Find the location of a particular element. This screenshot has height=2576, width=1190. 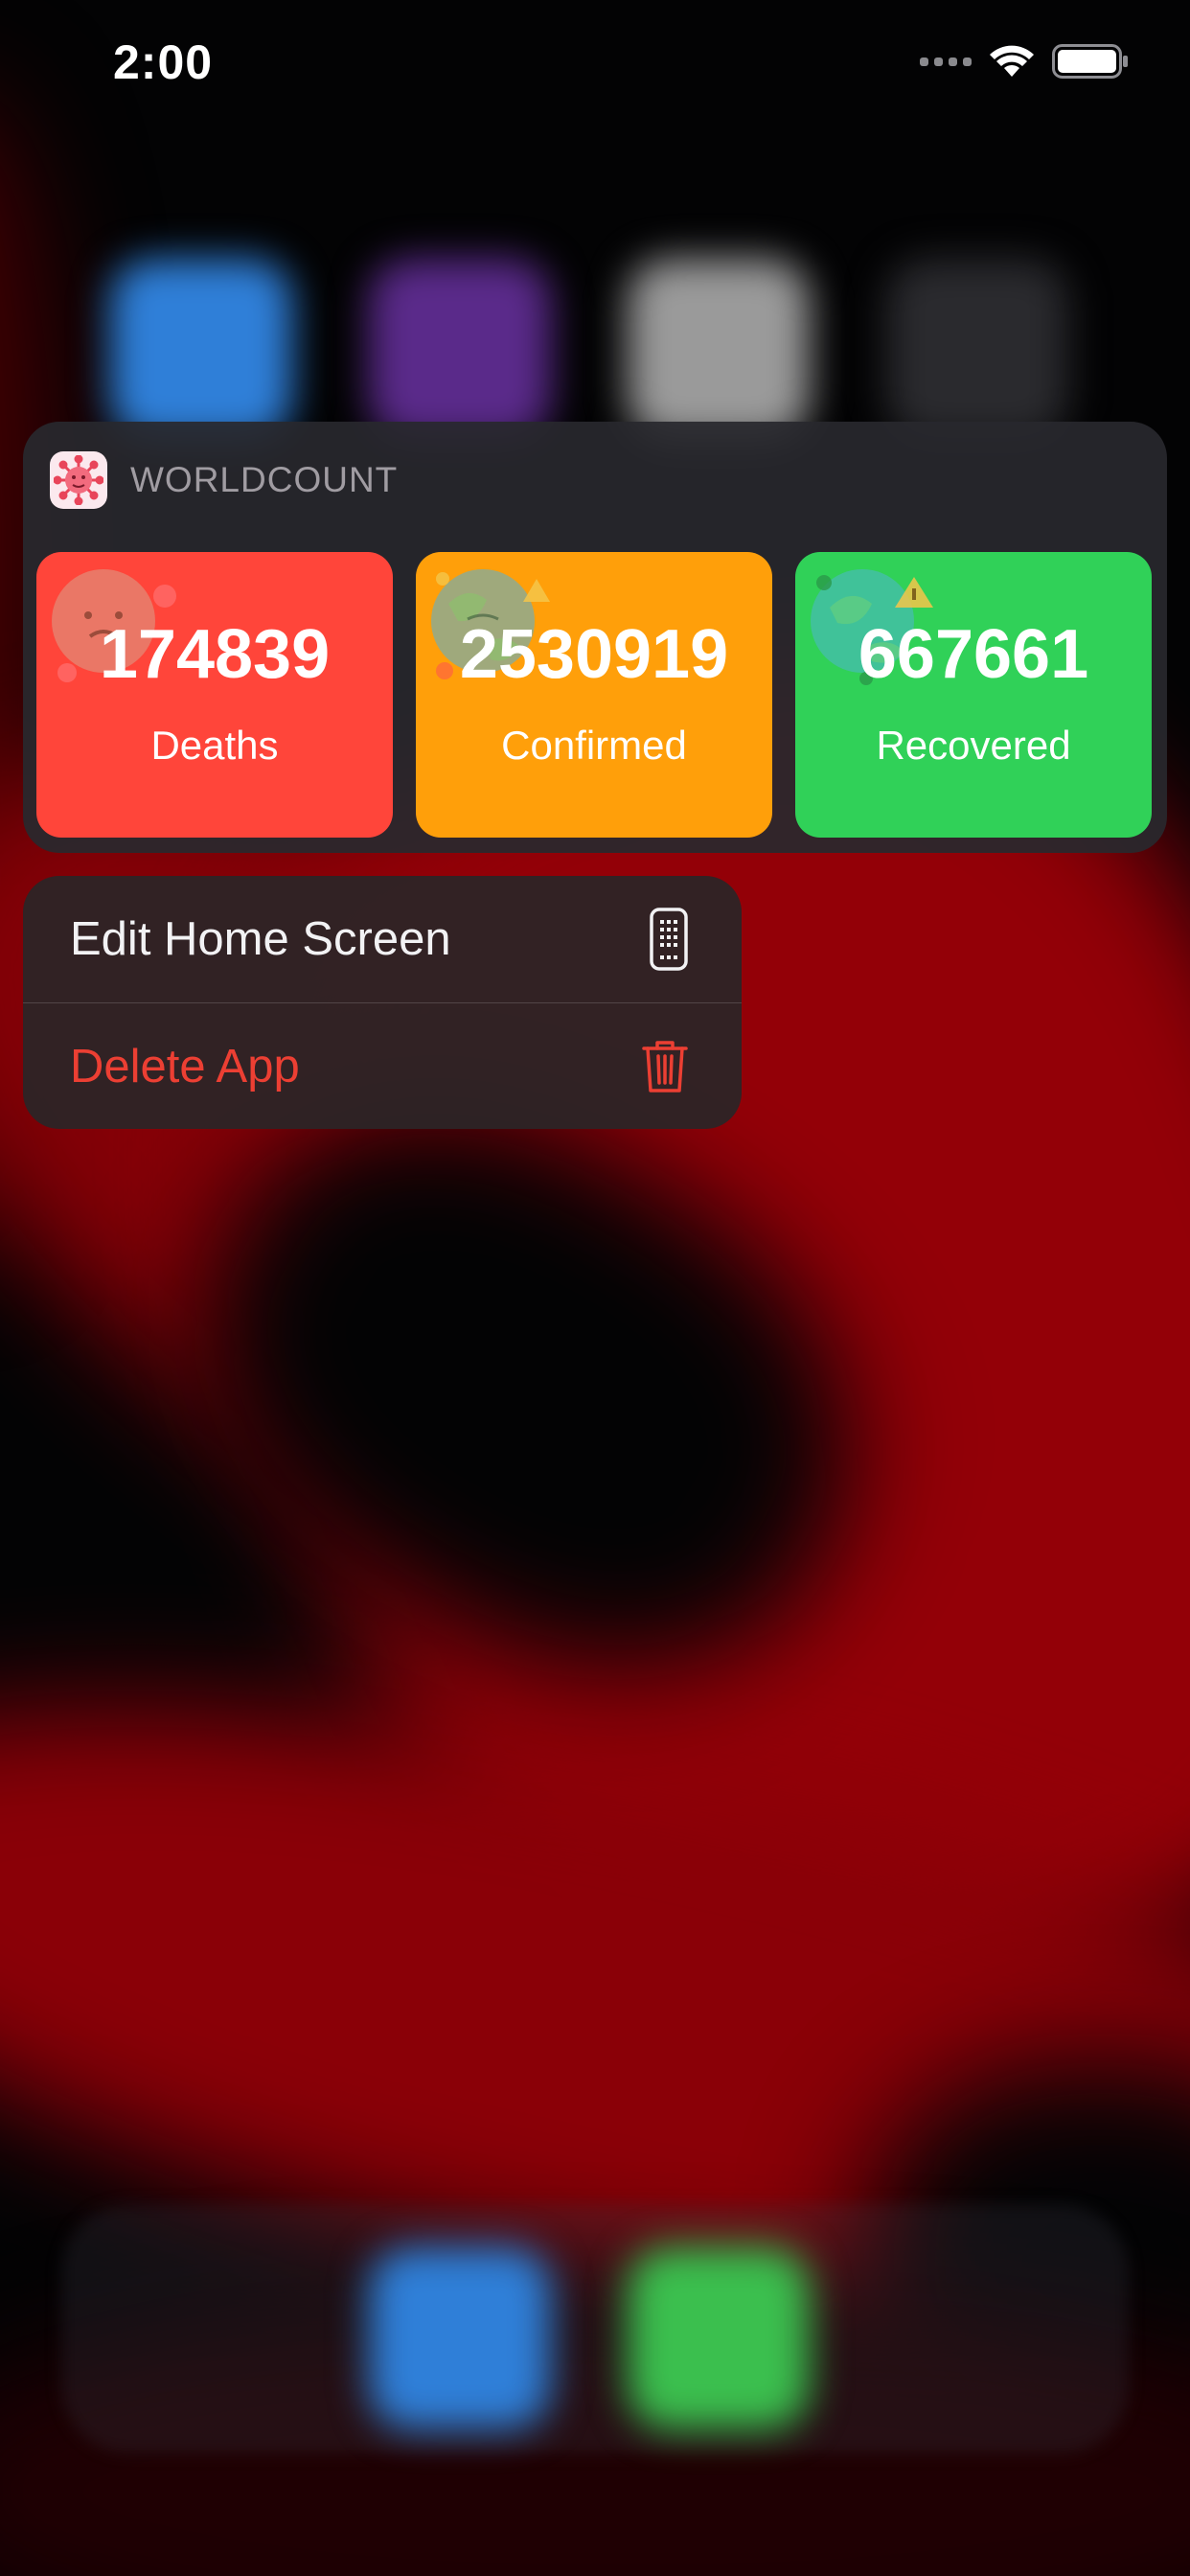

context-menu: Edit Home Screen Delete App is located at coordinates (382, 1002).